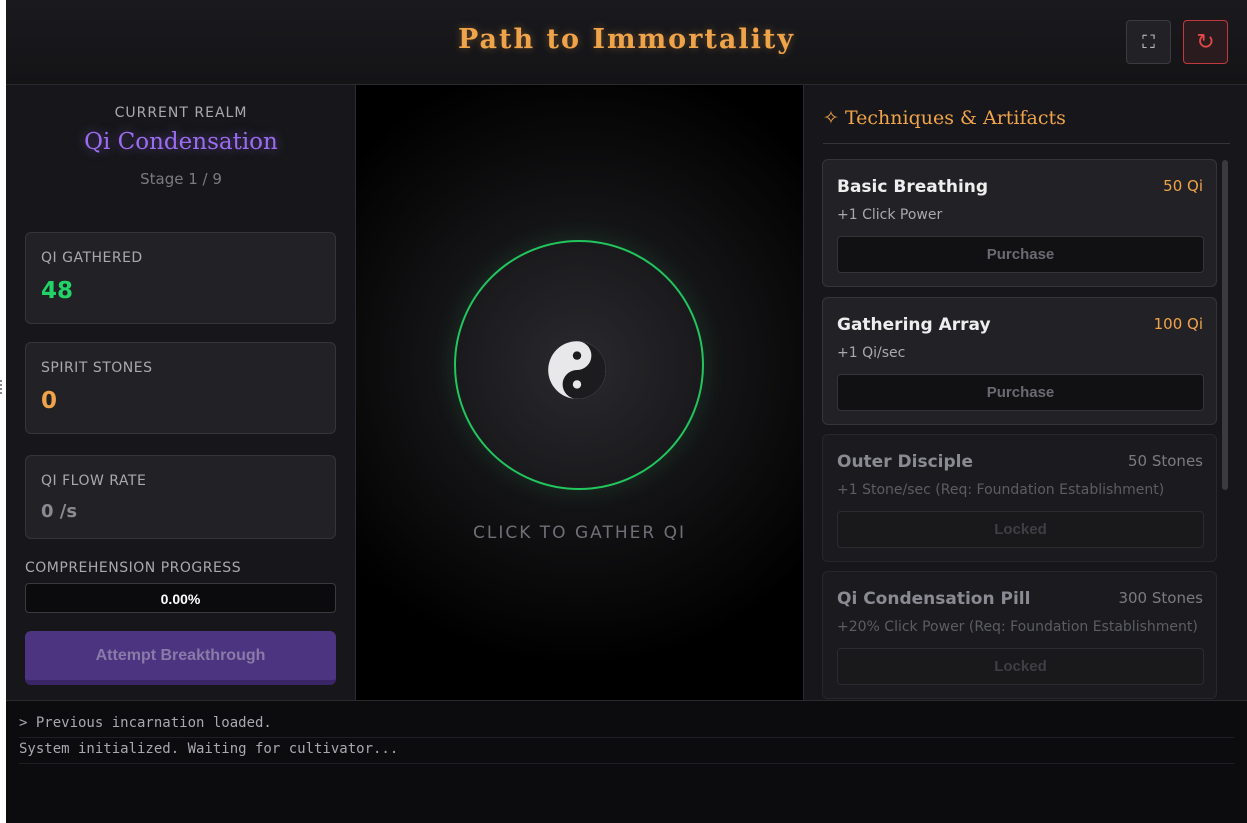  I want to click on reset-button: ↻, so click(1205, 42).